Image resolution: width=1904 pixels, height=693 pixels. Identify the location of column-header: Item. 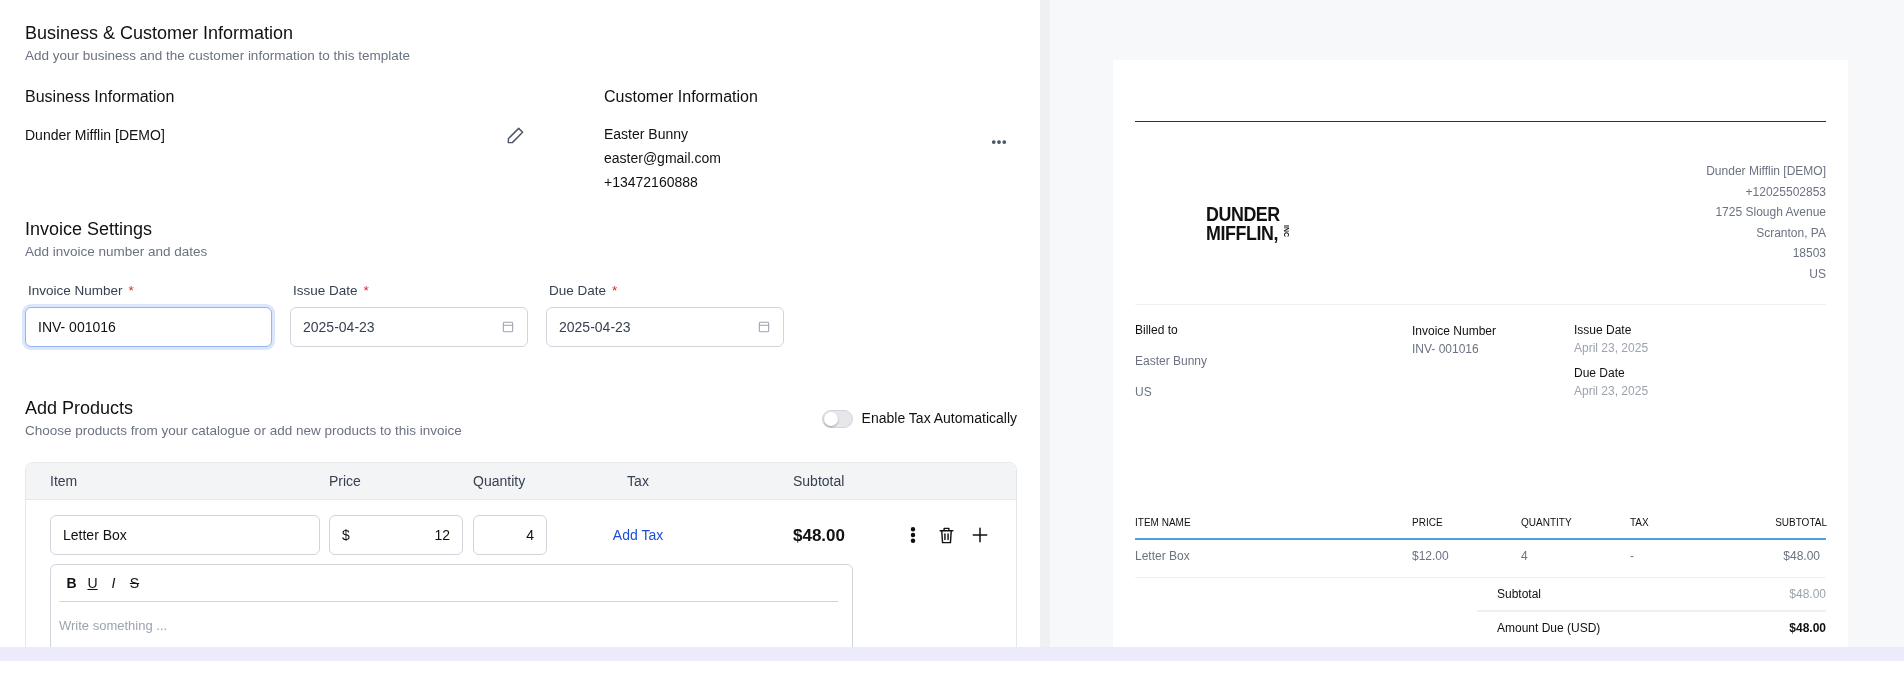
(64, 480).